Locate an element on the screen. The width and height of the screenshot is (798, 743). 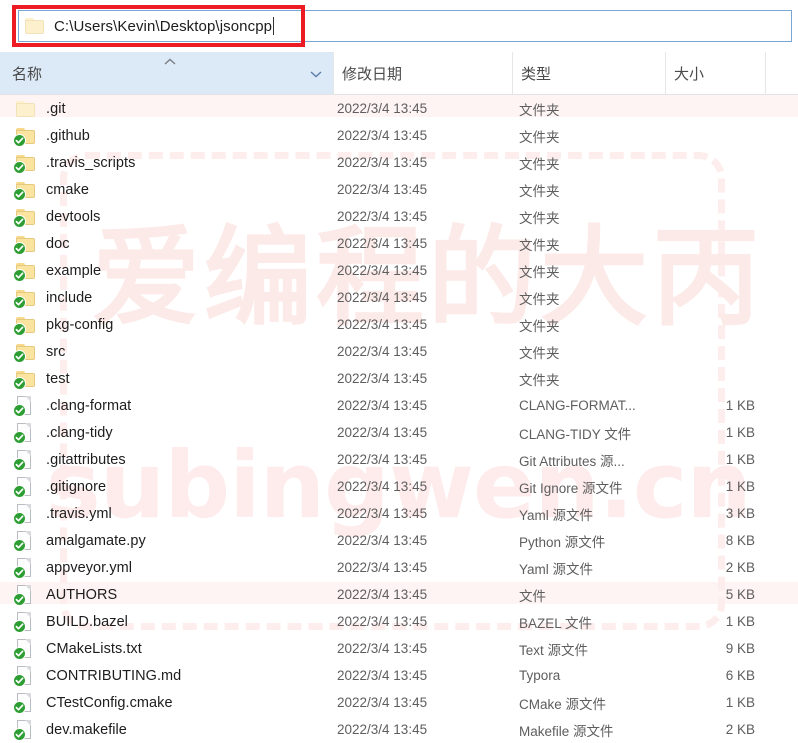
file-row-name-cell: .travis.yml is located at coordinates (166, 513).